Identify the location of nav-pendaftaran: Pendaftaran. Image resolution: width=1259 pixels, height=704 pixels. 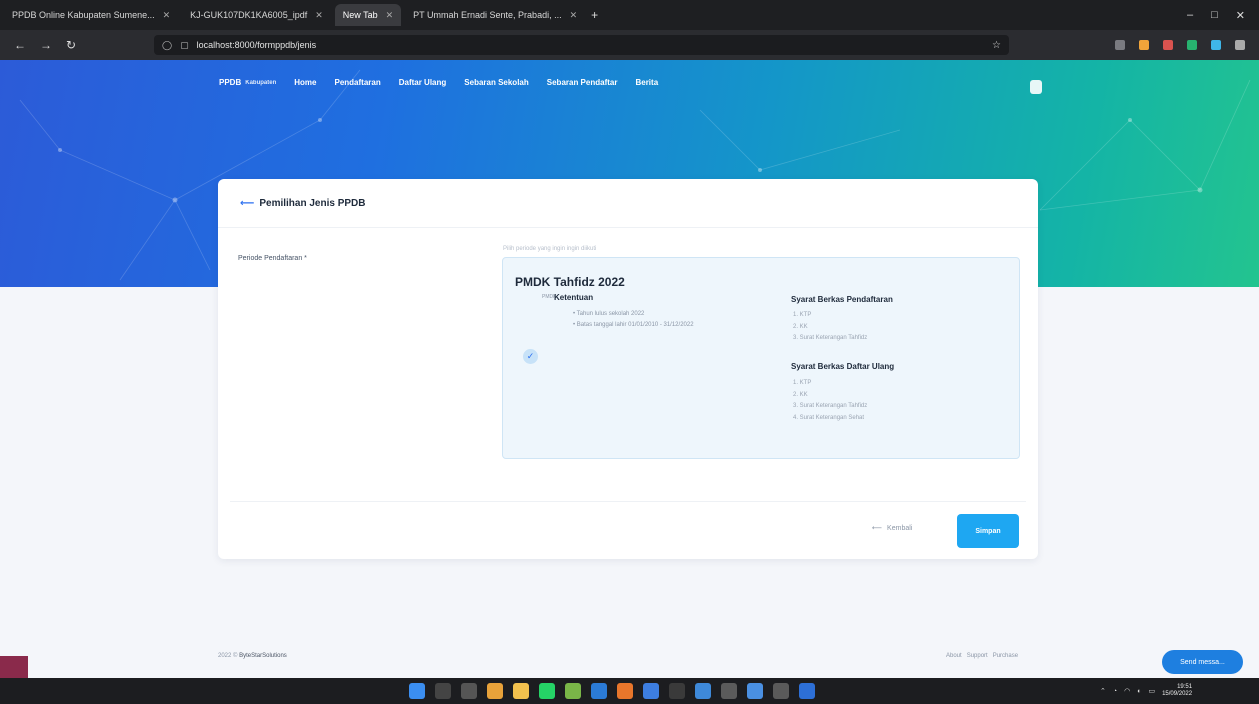
(357, 82).